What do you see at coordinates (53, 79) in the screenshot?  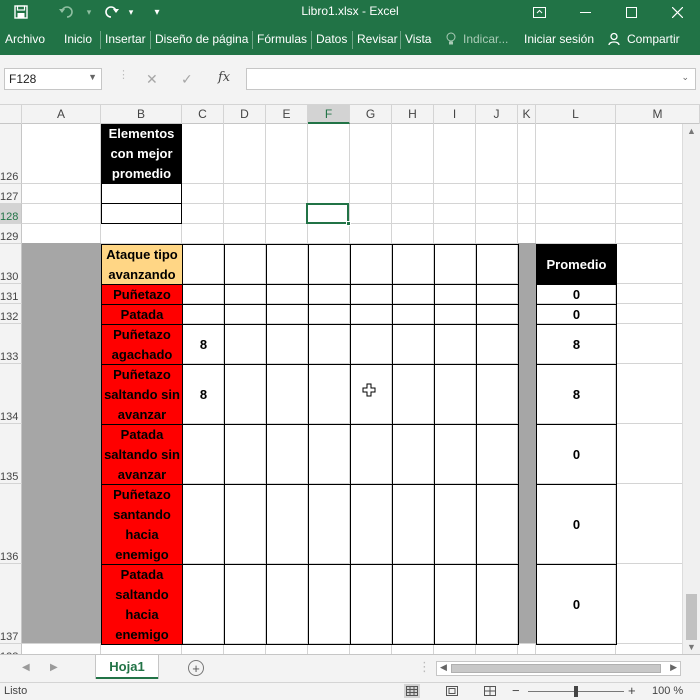 I see `name-box: F128 ▼` at bounding box center [53, 79].